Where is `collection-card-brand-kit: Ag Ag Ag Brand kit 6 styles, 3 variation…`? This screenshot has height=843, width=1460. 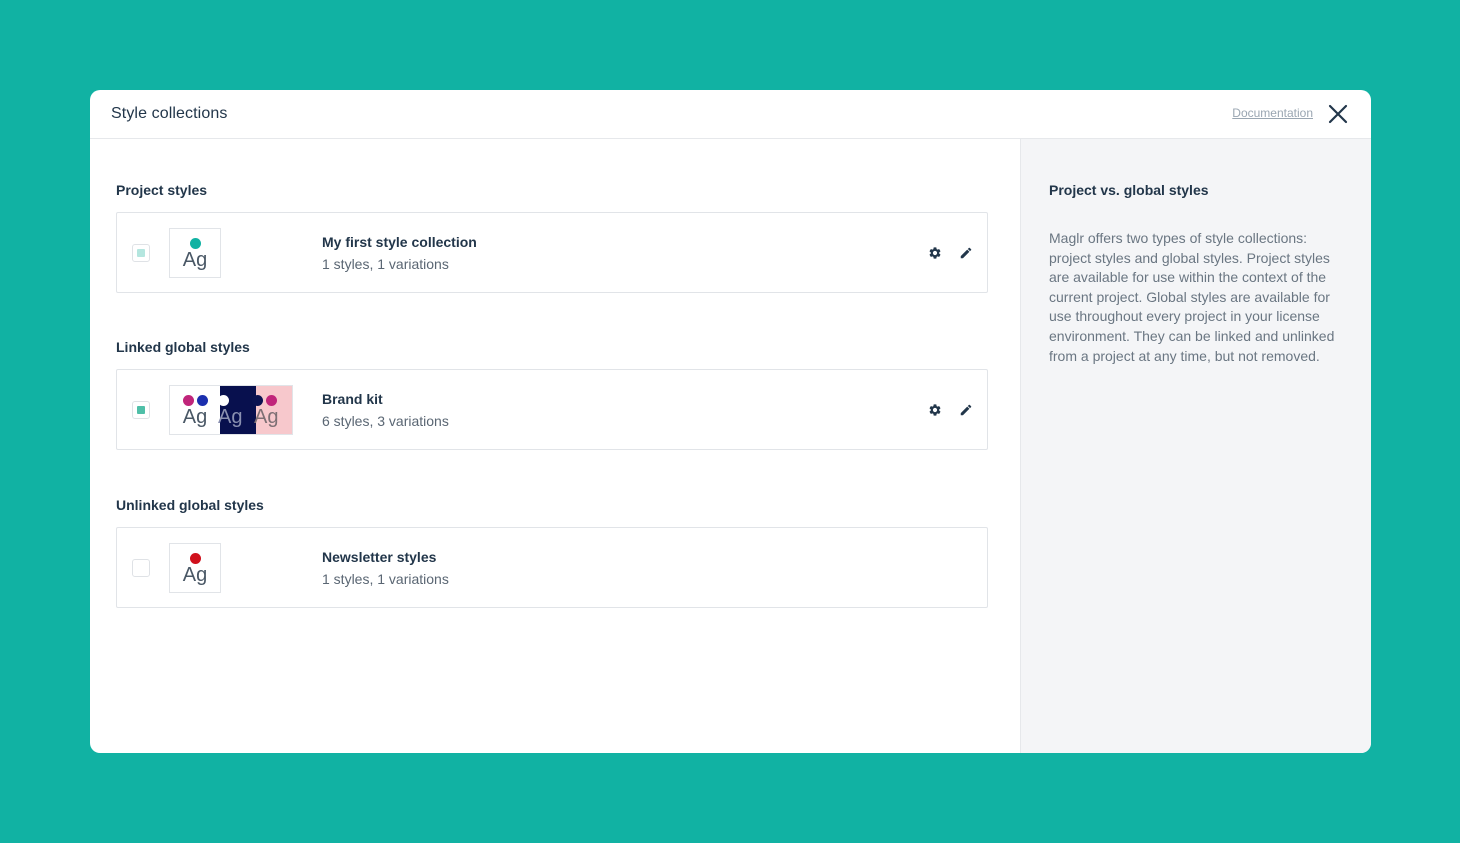
collection-card-brand-kit: Ag Ag Ag Brand kit 6 styles, 3 variation… is located at coordinates (552, 409).